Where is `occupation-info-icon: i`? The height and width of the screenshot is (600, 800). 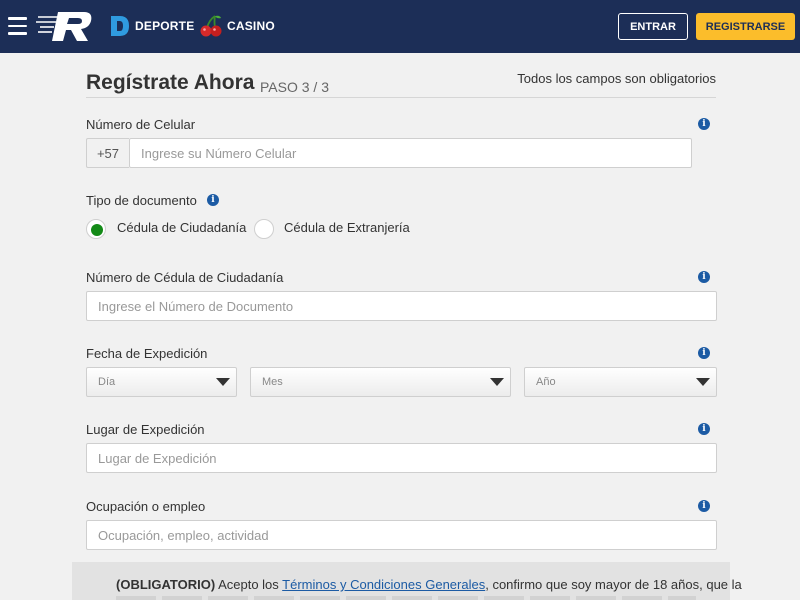 occupation-info-icon: i is located at coordinates (704, 506).